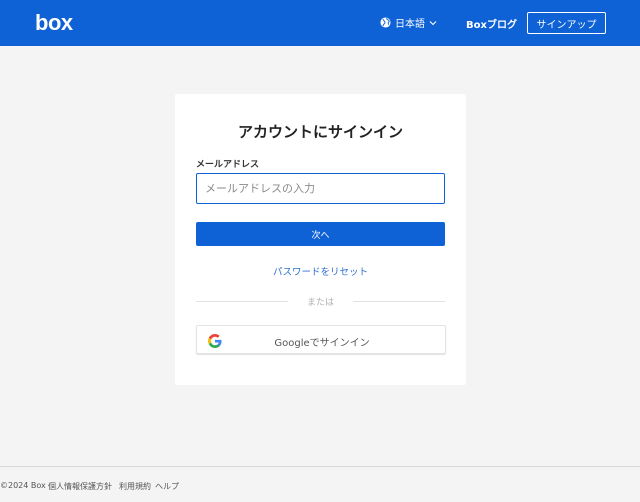 The height and width of the screenshot is (502, 640). Describe the element at coordinates (322, 343) in the screenshot. I see `google-signin-label: Googleでサインイン` at that location.